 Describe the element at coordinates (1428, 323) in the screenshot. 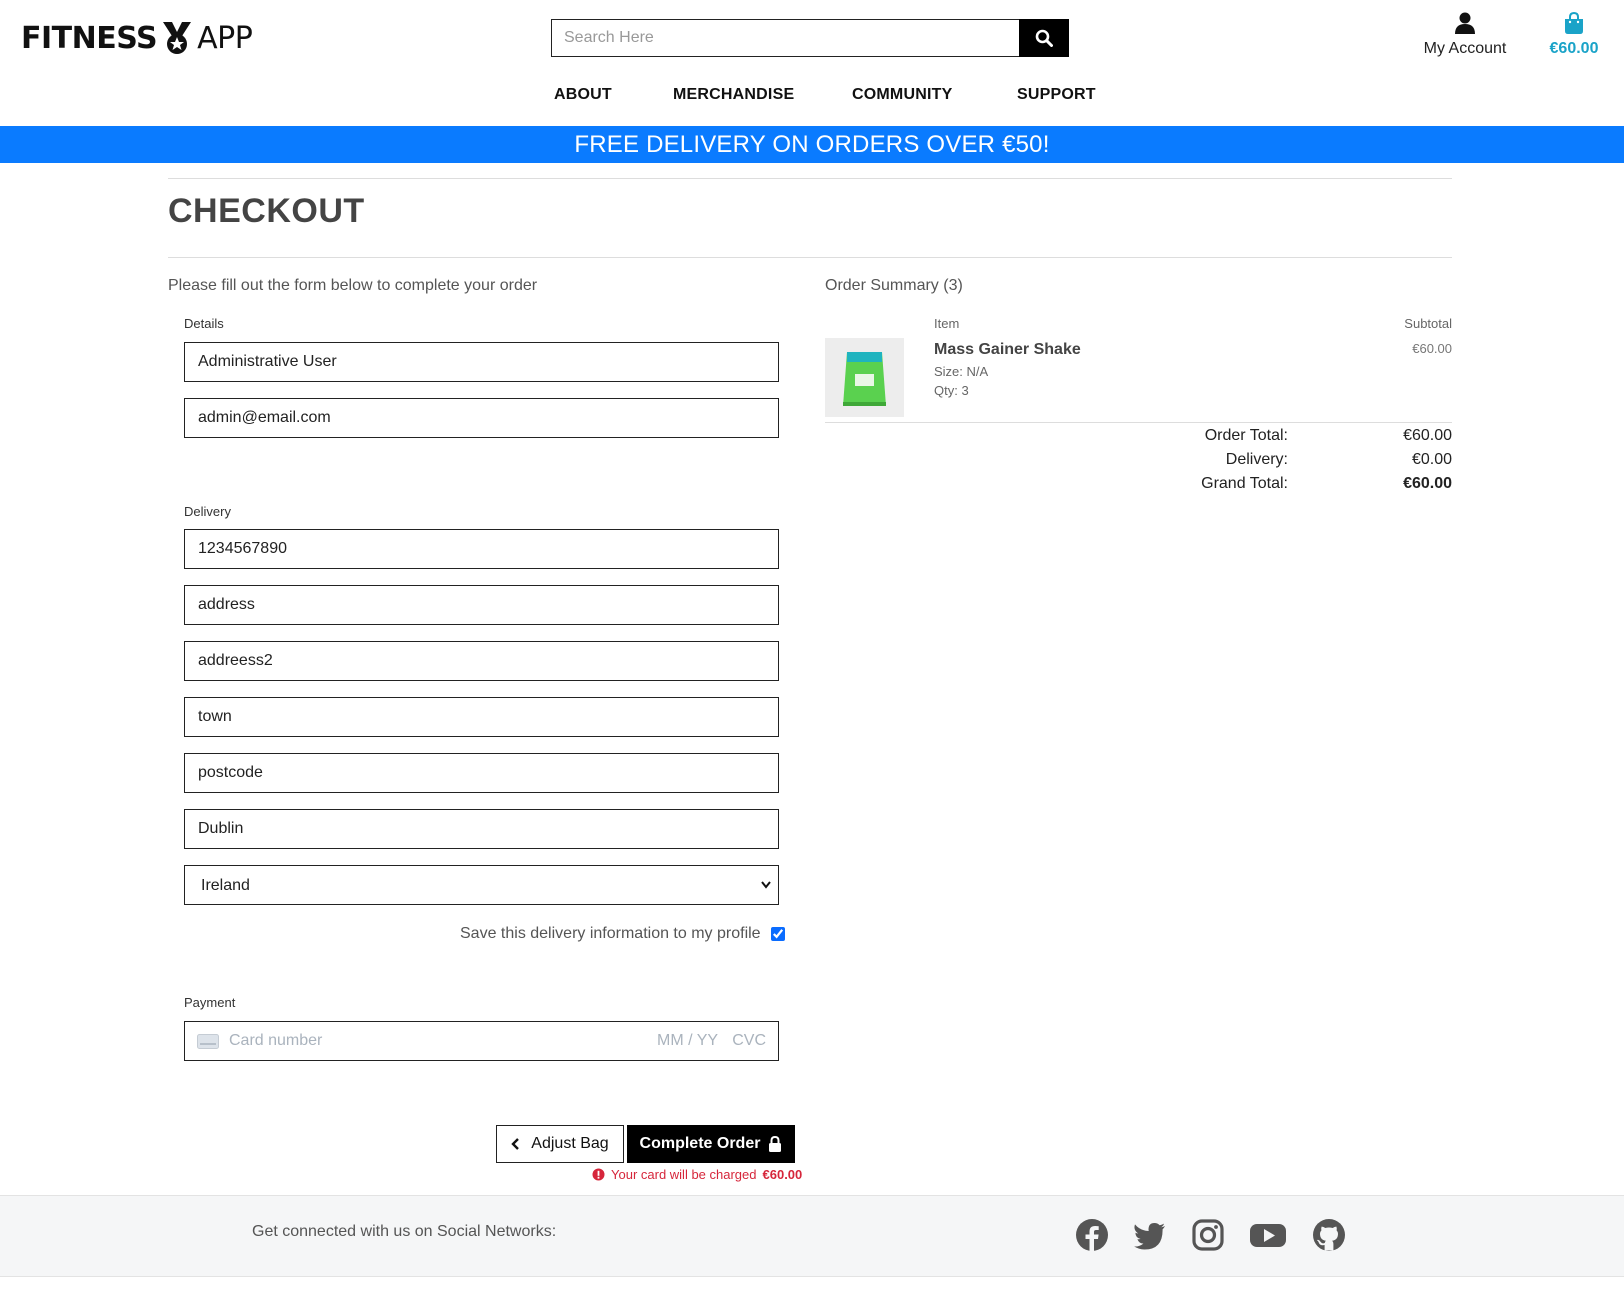

I see `subtotal-column-header: Subtotal` at that location.